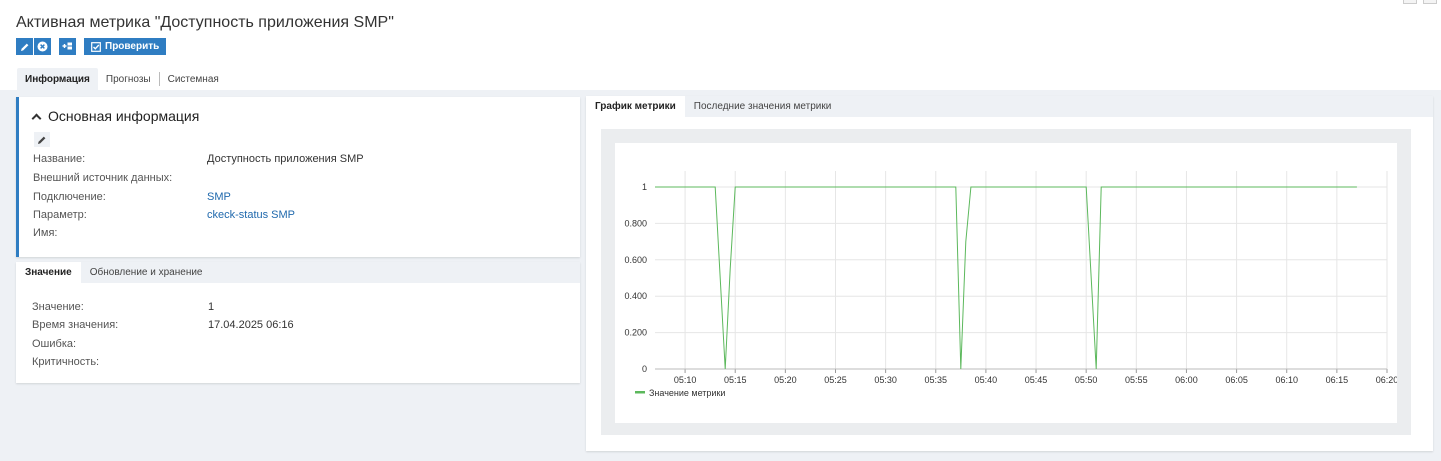 Image resolution: width=1441 pixels, height=461 pixels. Describe the element at coordinates (986, 380) in the screenshot. I see `x-tick-label: 05:40` at that location.